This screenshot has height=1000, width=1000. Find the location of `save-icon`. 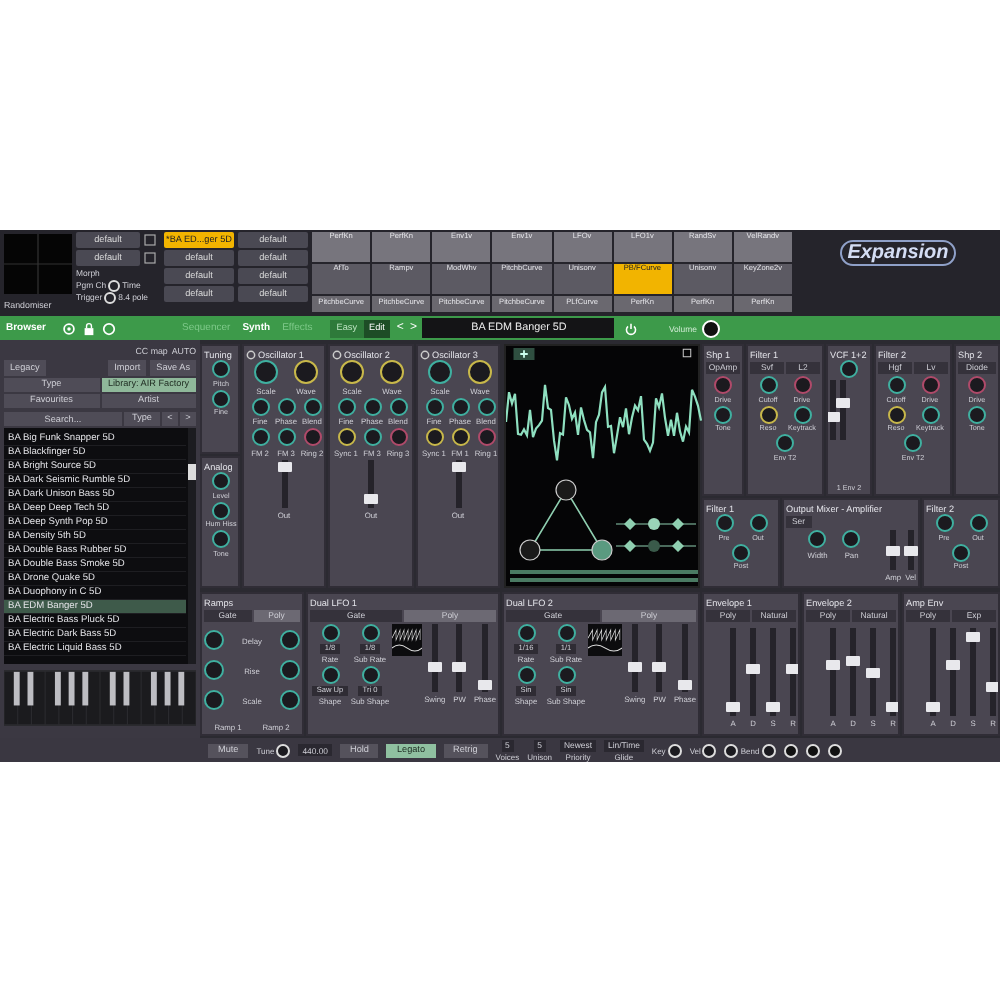

save-icon is located at coordinates (687, 353).